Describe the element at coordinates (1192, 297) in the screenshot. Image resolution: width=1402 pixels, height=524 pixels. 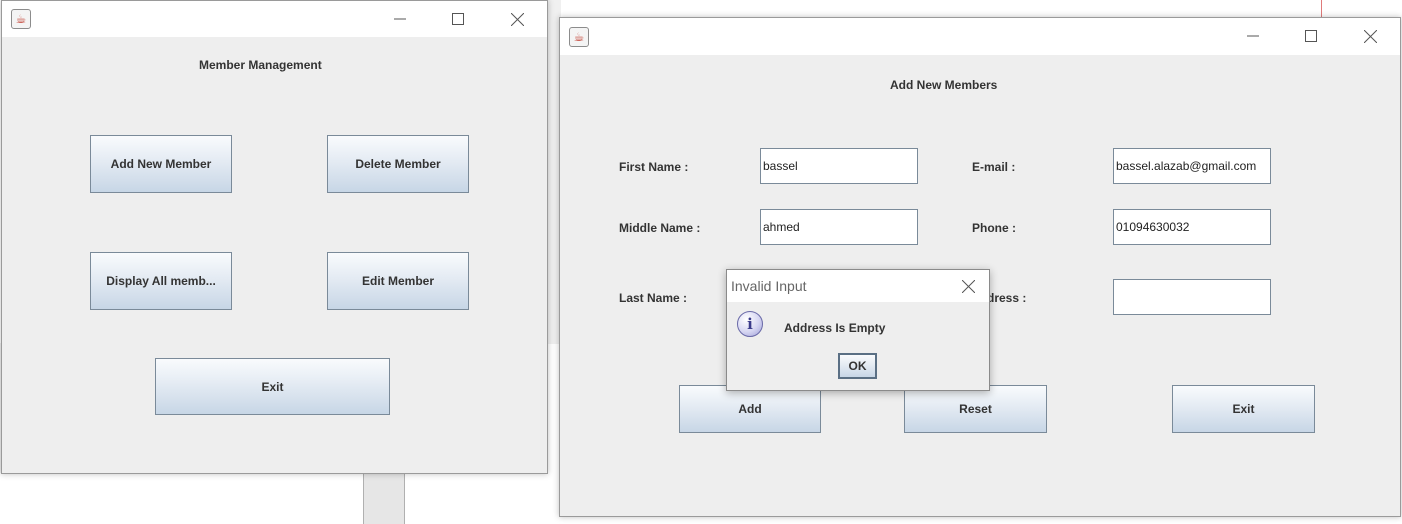
I see `address-field` at that location.